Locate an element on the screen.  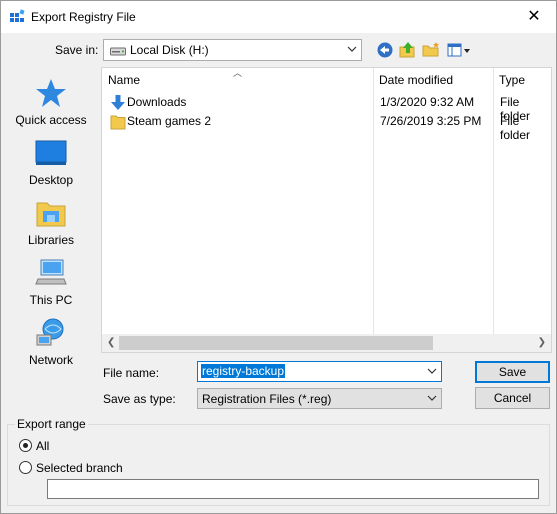
save-as-type-label: Save as type: is located at coordinates (139, 399).